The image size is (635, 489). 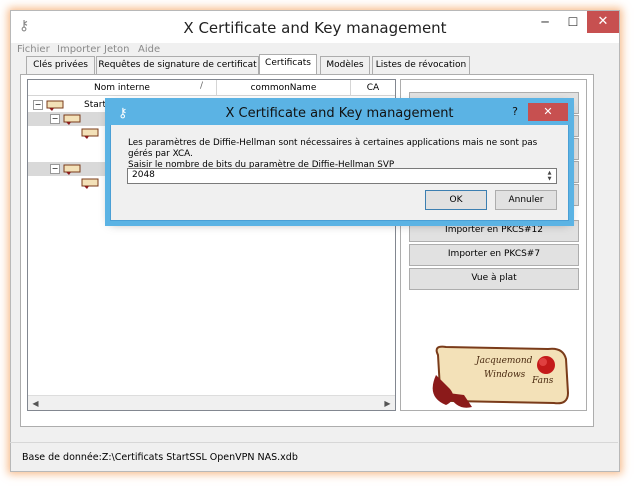 I want to click on menu-jeton: Jeton, so click(x=116, y=49).